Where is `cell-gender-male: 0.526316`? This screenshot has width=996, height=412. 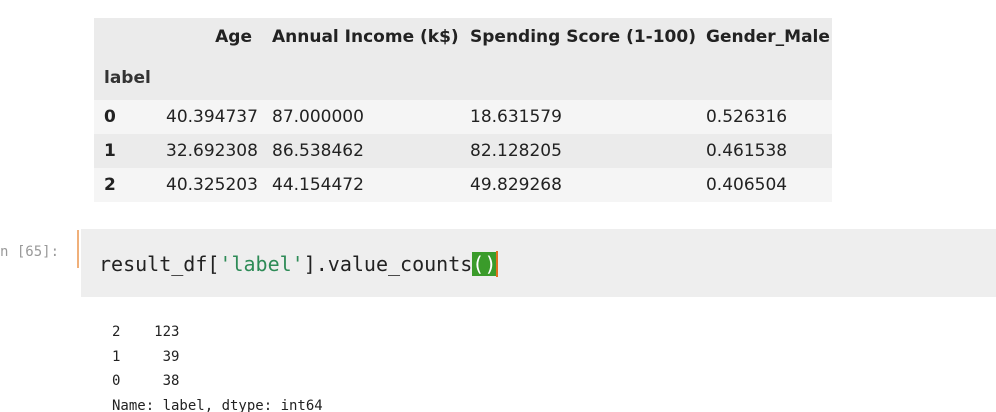 cell-gender-male: 0.526316 is located at coordinates (746, 117).